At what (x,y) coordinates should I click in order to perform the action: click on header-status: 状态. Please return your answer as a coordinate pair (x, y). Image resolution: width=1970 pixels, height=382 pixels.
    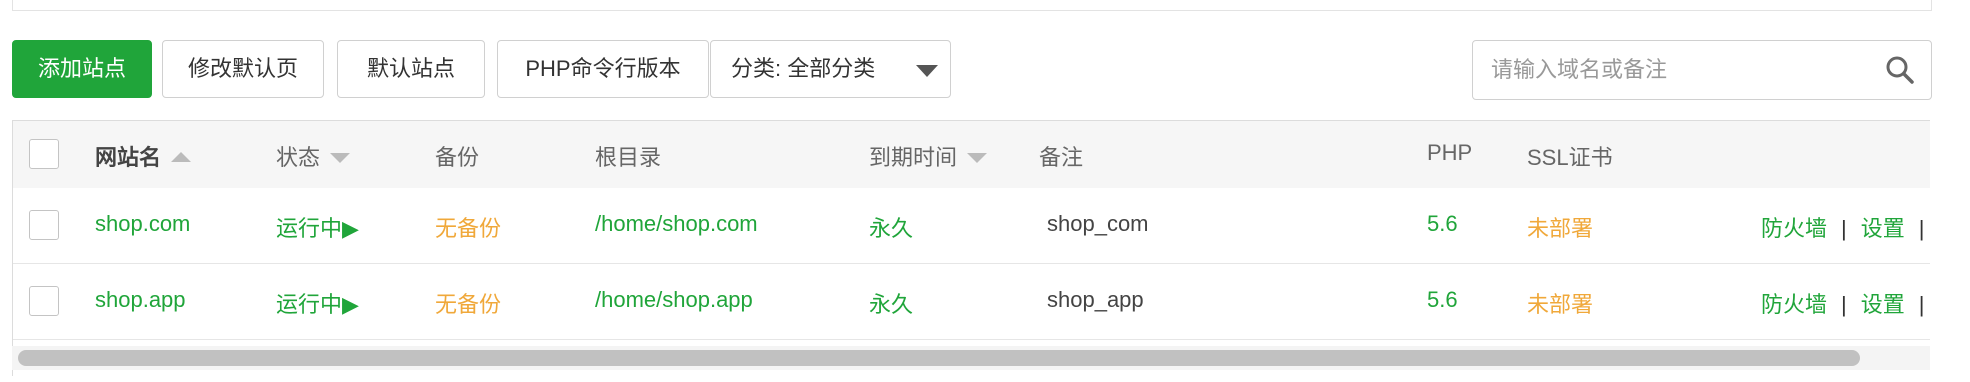
    Looking at the image, I should click on (313, 156).